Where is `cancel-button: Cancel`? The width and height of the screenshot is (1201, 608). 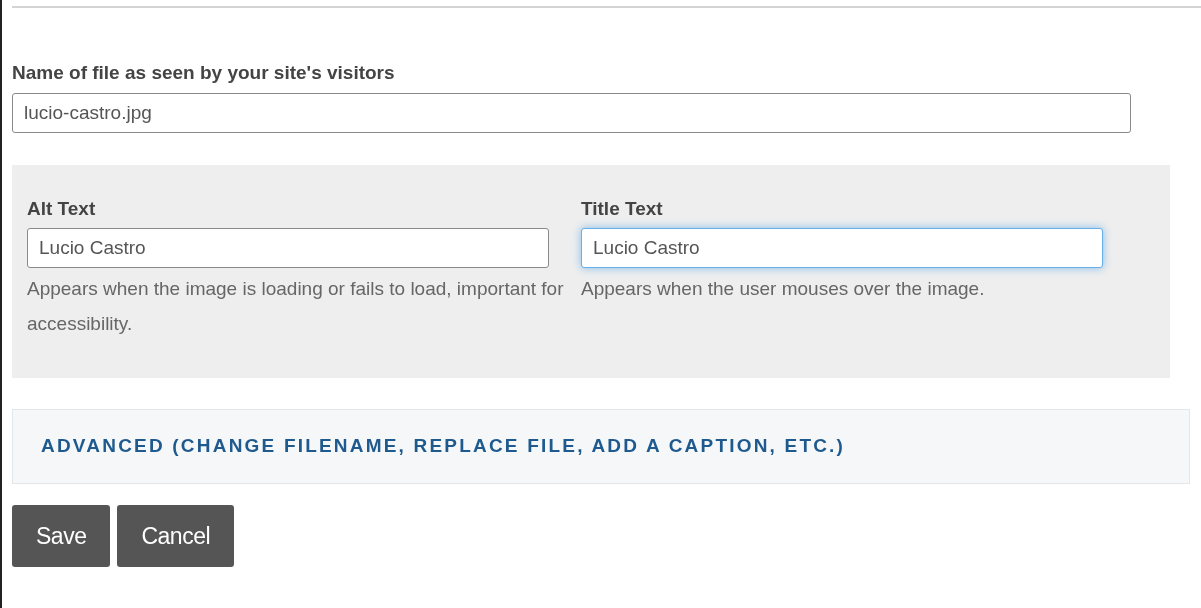
cancel-button: Cancel is located at coordinates (176, 536).